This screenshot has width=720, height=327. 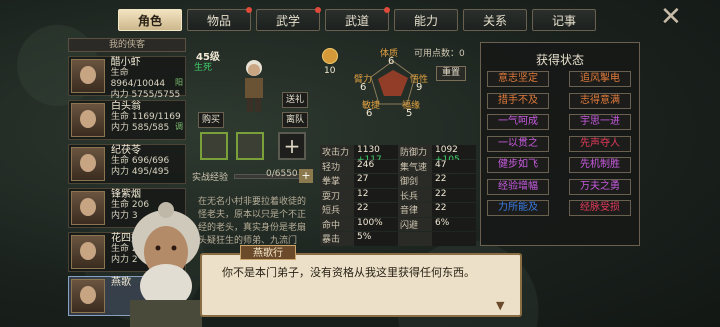 I want to click on stat-cell: 攻击力 1130 +117, so click(x=359, y=155).